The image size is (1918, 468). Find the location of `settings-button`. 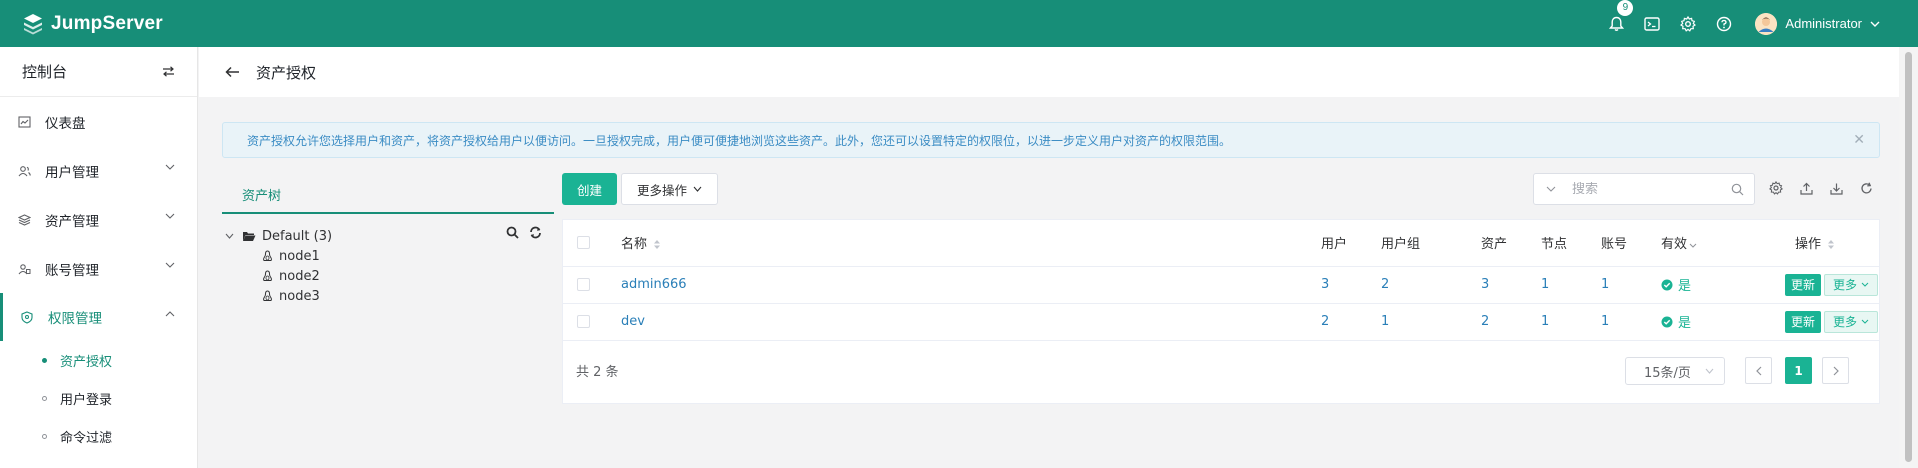

settings-button is located at coordinates (1688, 24).